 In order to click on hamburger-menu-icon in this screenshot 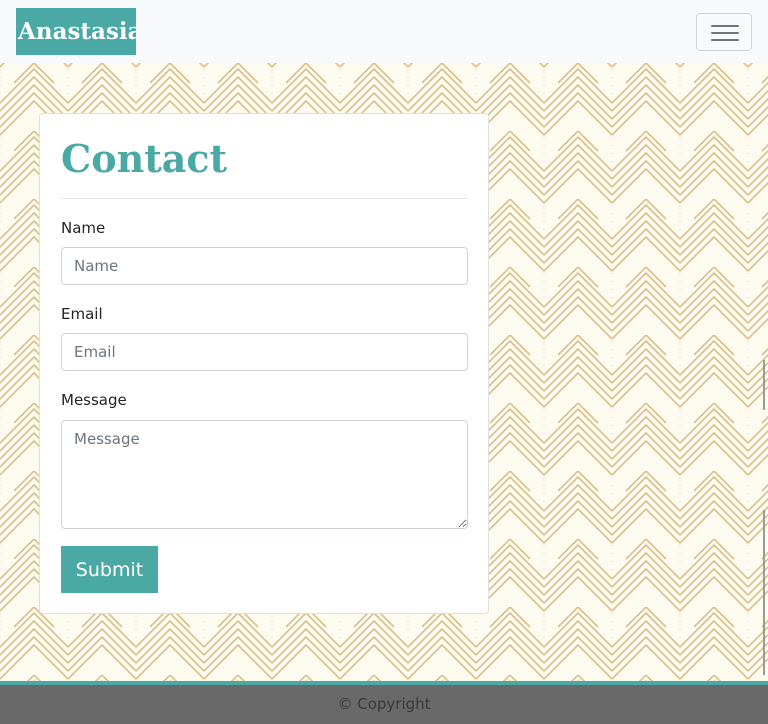, I will do `click(725, 33)`.